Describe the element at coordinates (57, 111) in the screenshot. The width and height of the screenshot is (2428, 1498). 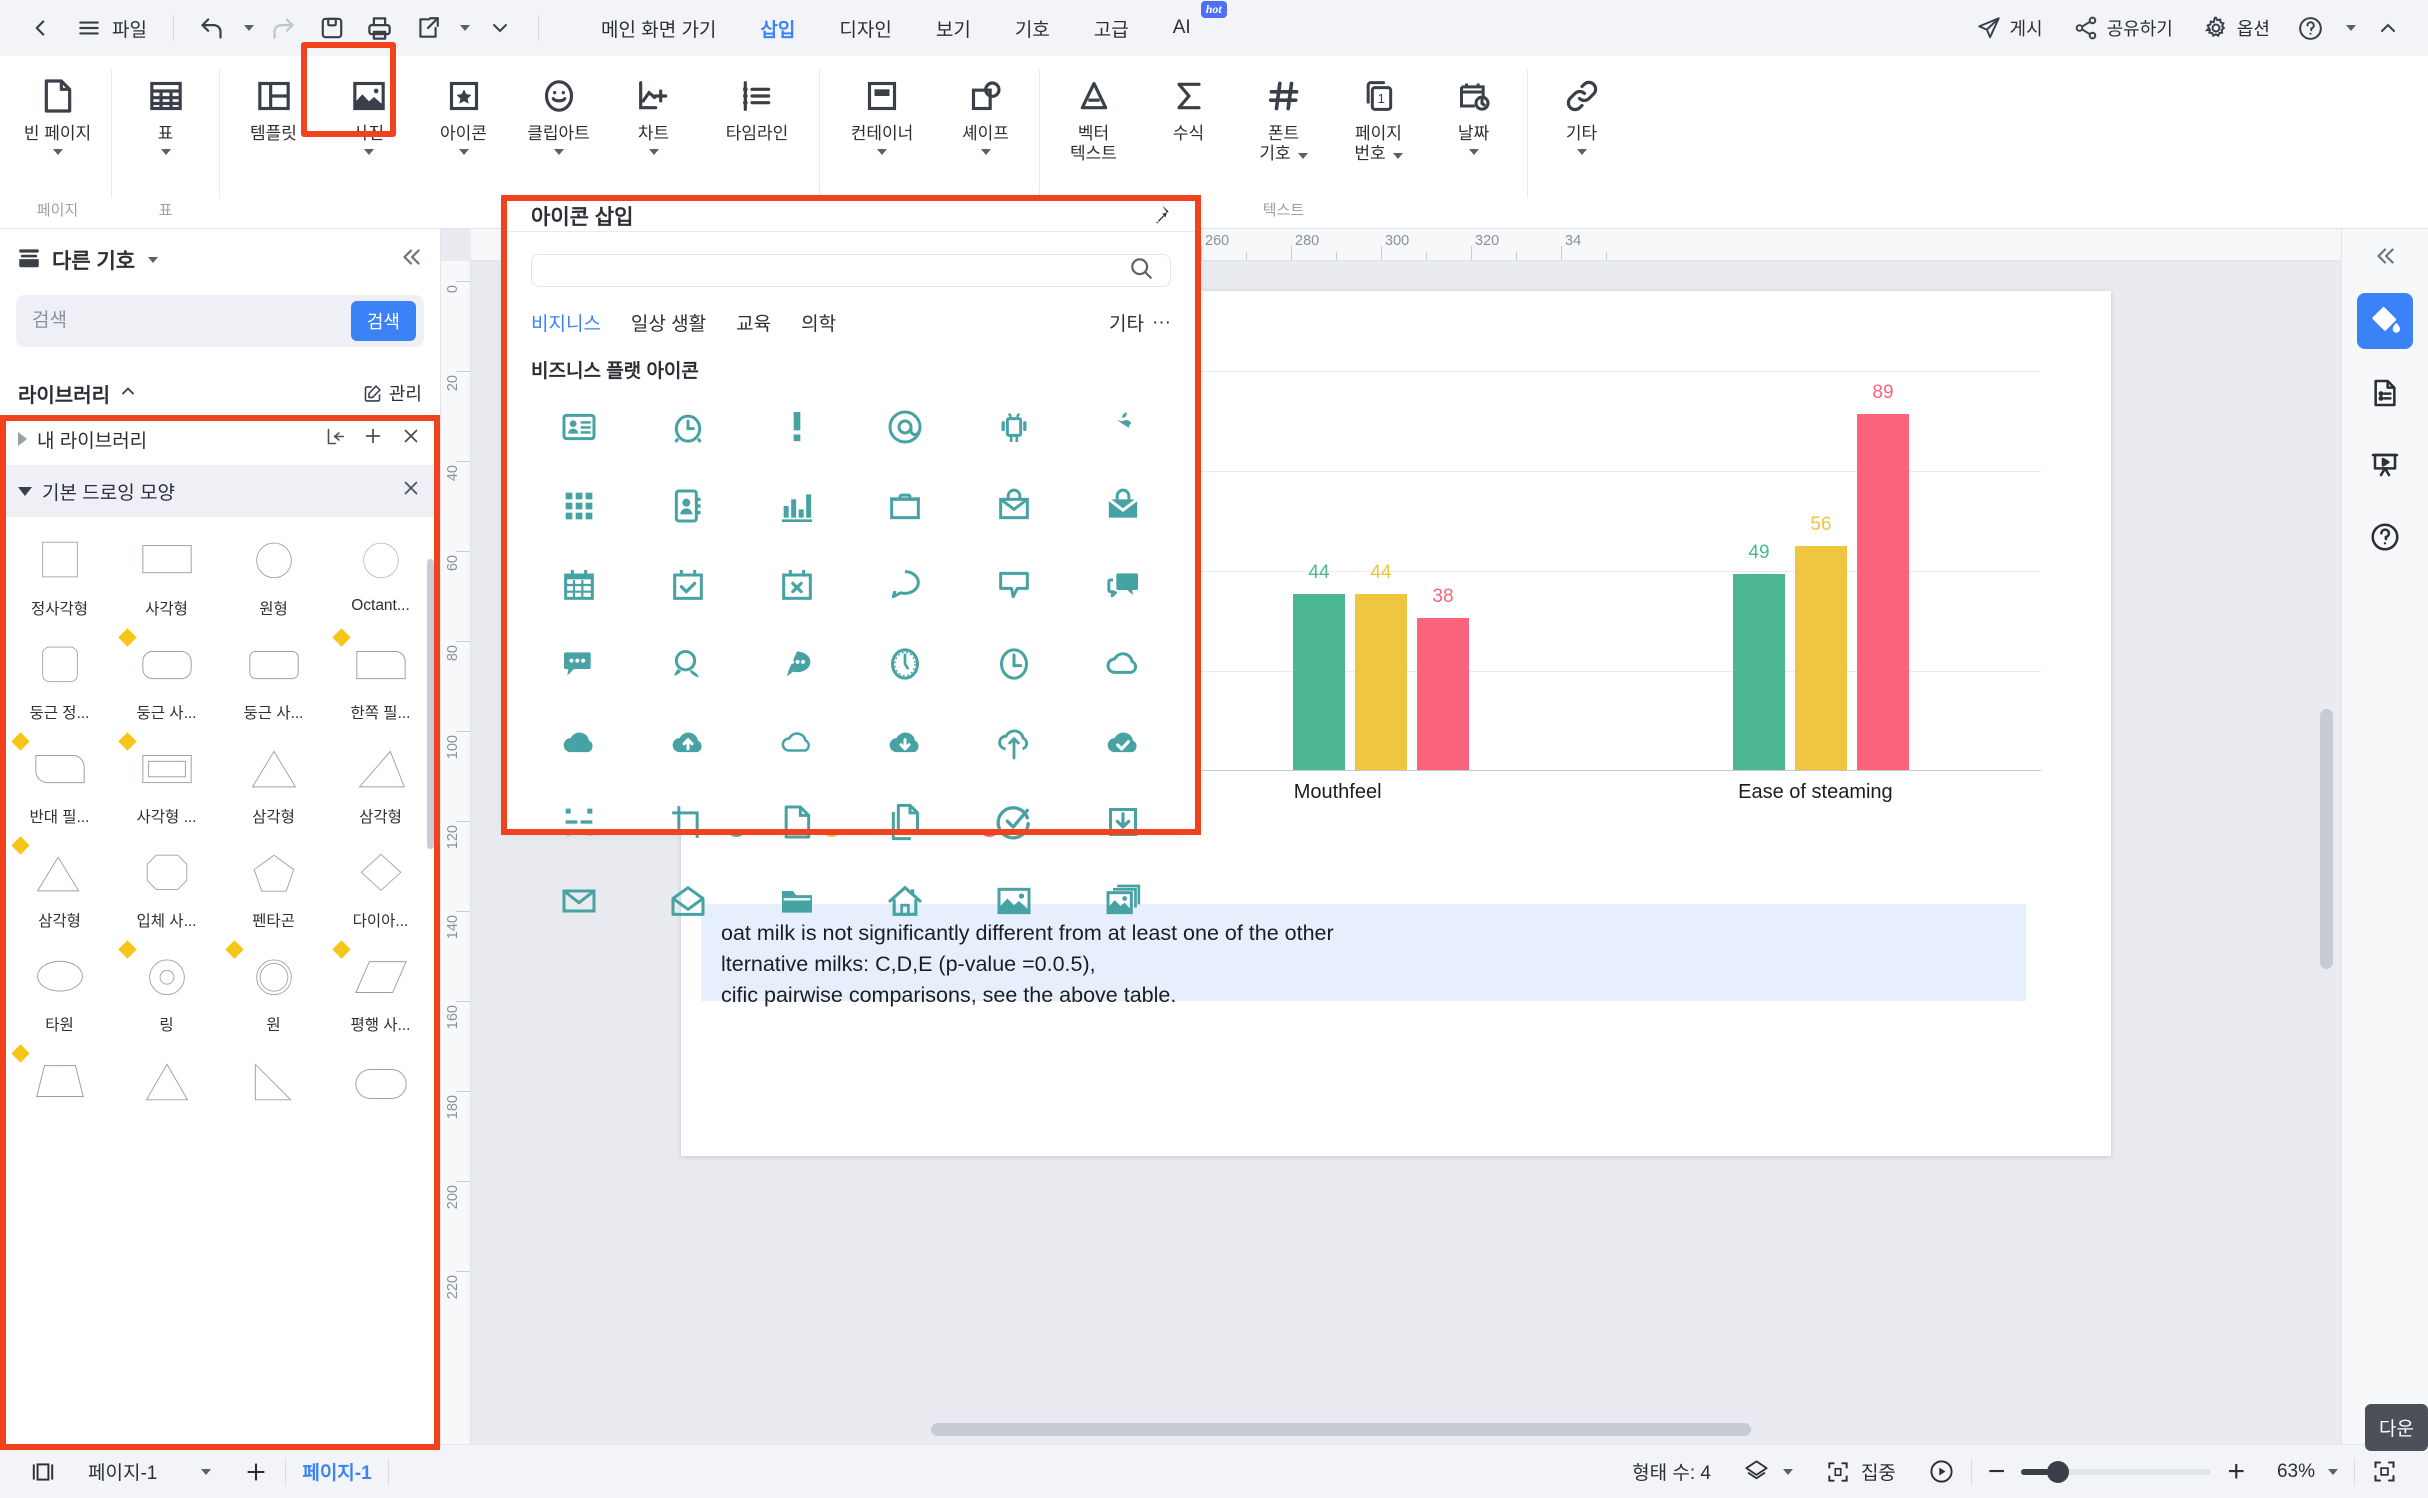
I see `ribbon-blank-page: 빈 페이지` at that location.